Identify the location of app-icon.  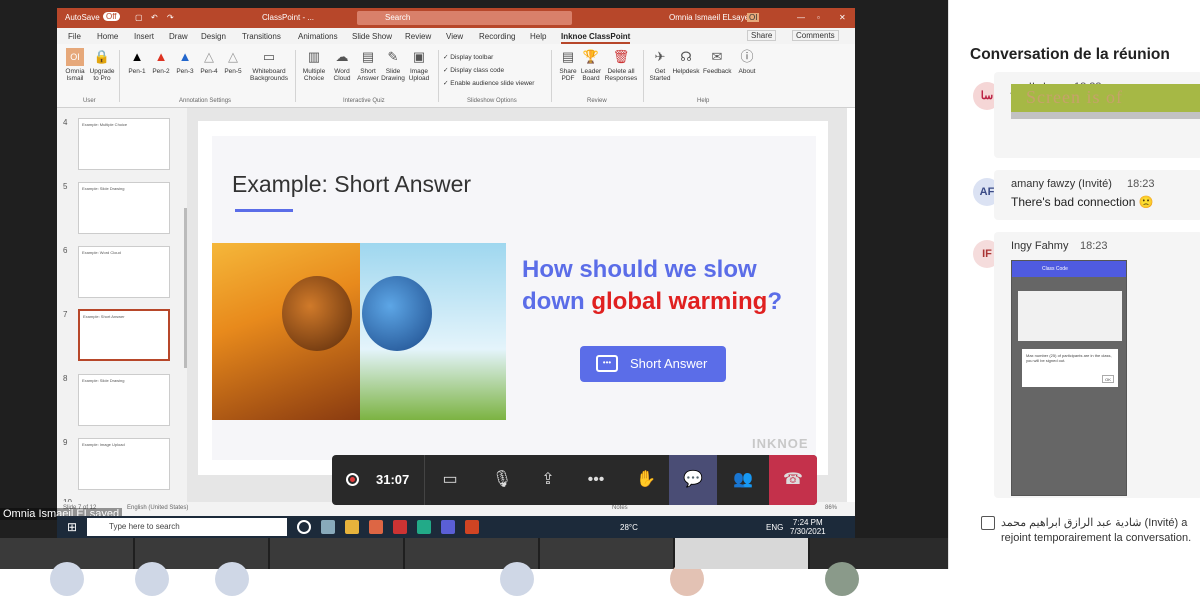
(376, 527).